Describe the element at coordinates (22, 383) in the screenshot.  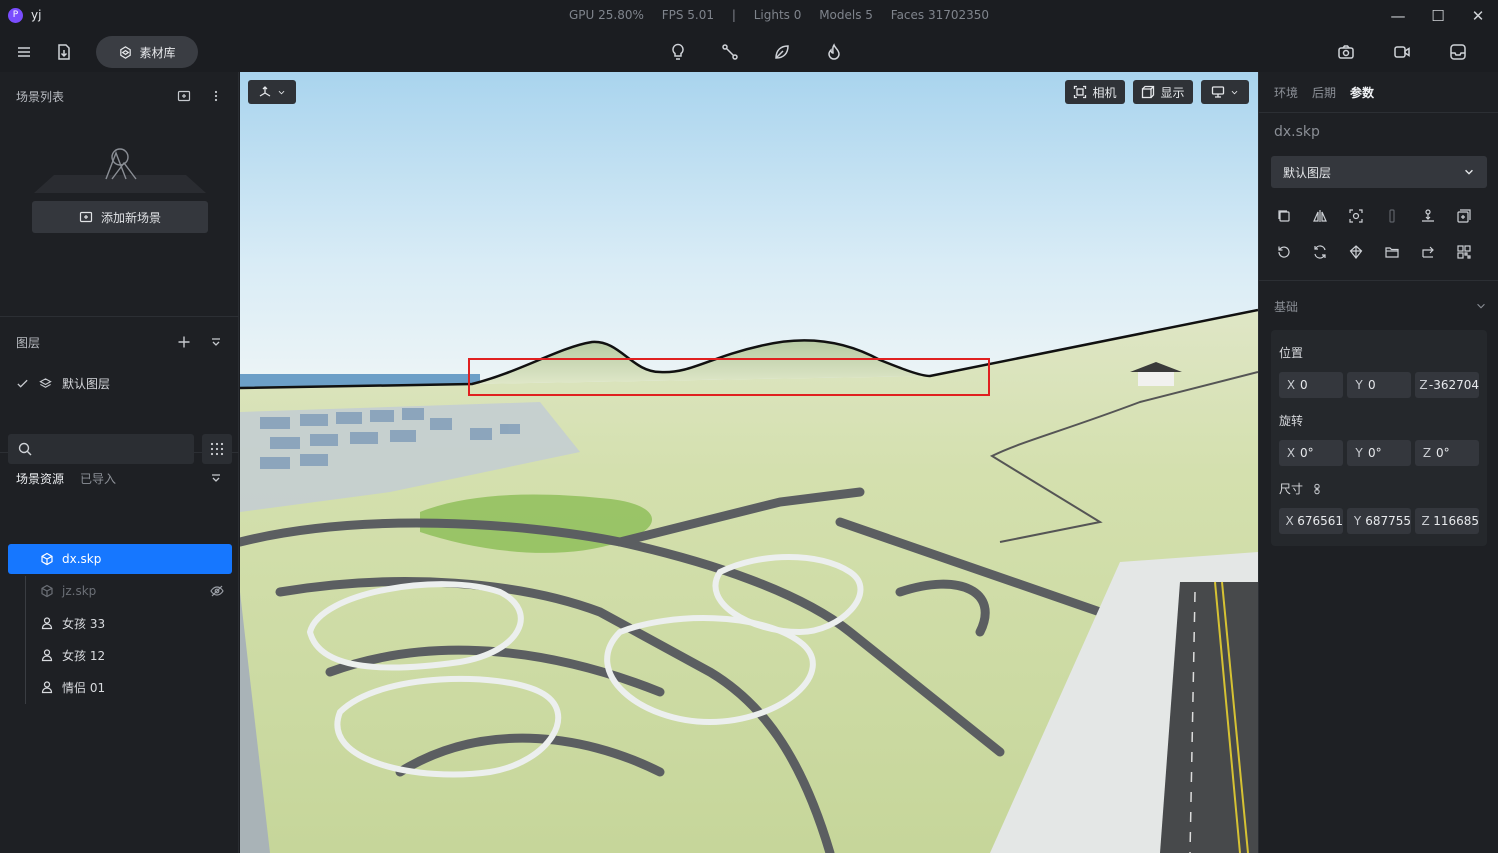
I see `check-icon` at that location.